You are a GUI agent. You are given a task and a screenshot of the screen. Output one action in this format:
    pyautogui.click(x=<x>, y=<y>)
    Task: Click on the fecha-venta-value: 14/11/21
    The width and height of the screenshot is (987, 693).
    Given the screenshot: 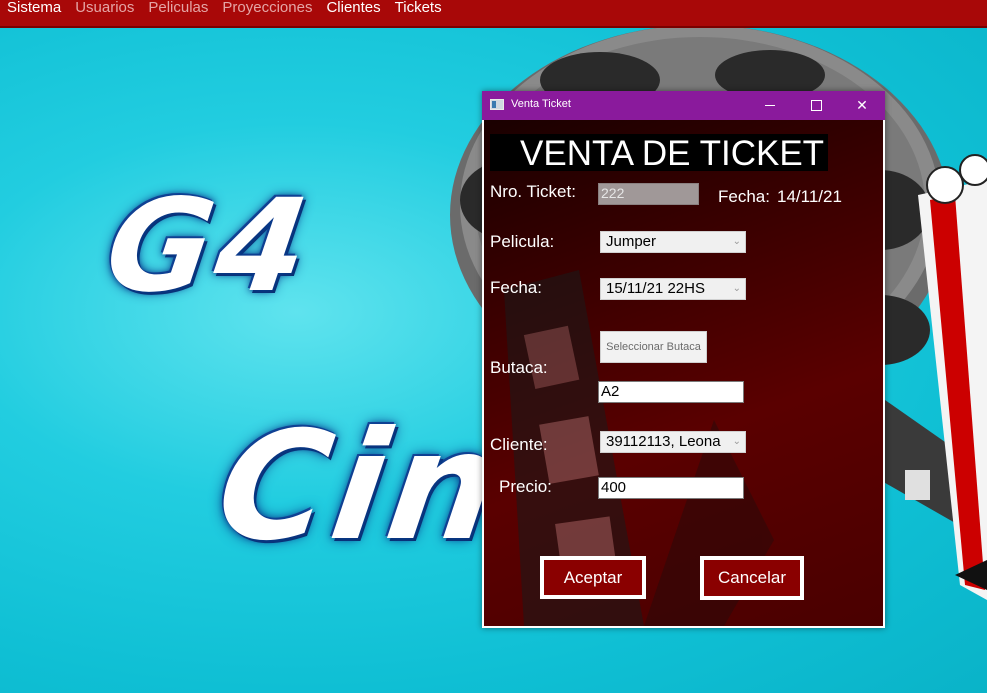 What is the action you would take?
    pyautogui.click(x=809, y=196)
    